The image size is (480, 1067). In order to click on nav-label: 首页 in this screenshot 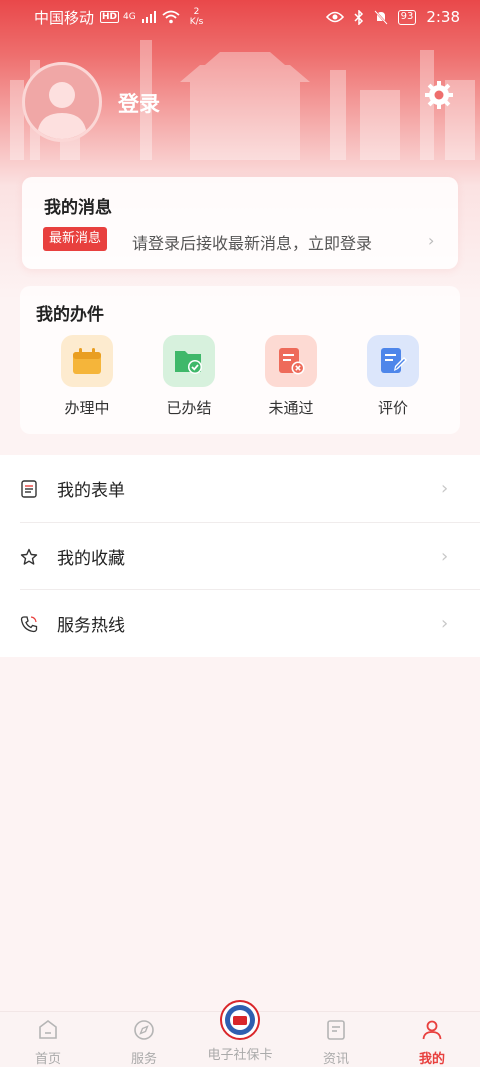, I will do `click(47, 1059)`.